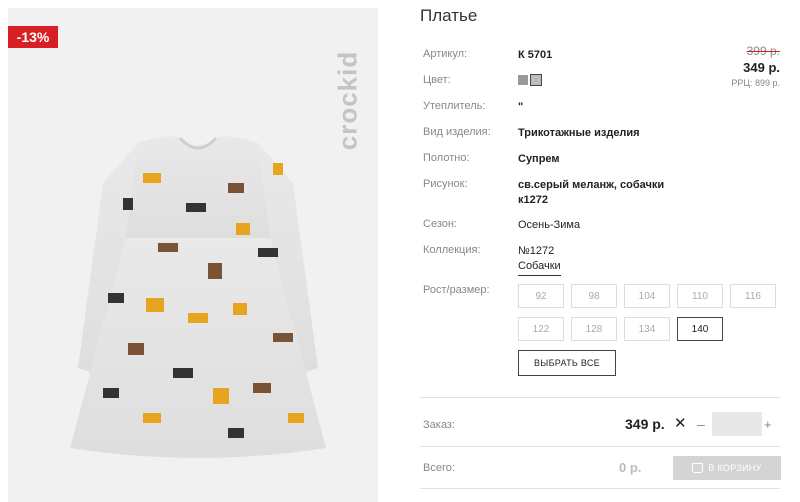 The width and height of the screenshot is (800, 502). I want to click on spec-value: ", so click(521, 107).